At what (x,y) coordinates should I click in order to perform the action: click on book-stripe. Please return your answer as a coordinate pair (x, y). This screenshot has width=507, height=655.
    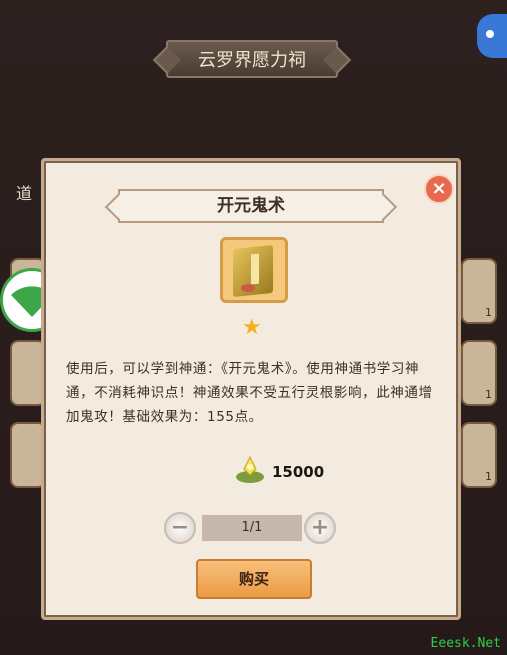
    Looking at the image, I should click on (255, 269).